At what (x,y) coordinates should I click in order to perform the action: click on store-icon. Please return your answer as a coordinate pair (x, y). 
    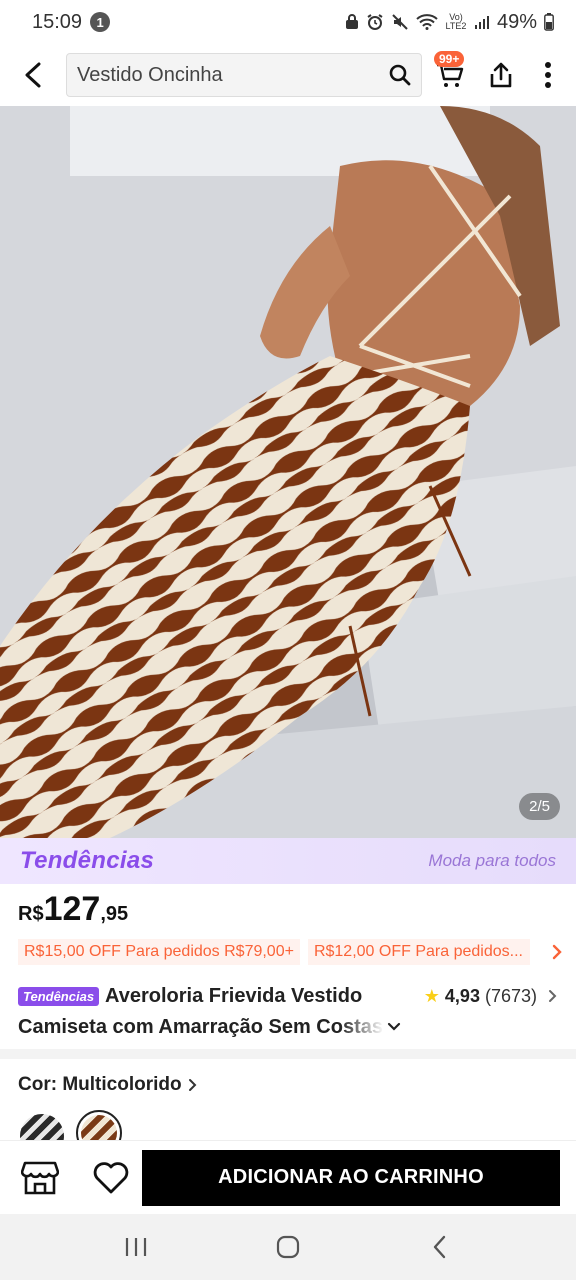
    Looking at the image, I should click on (40, 1177).